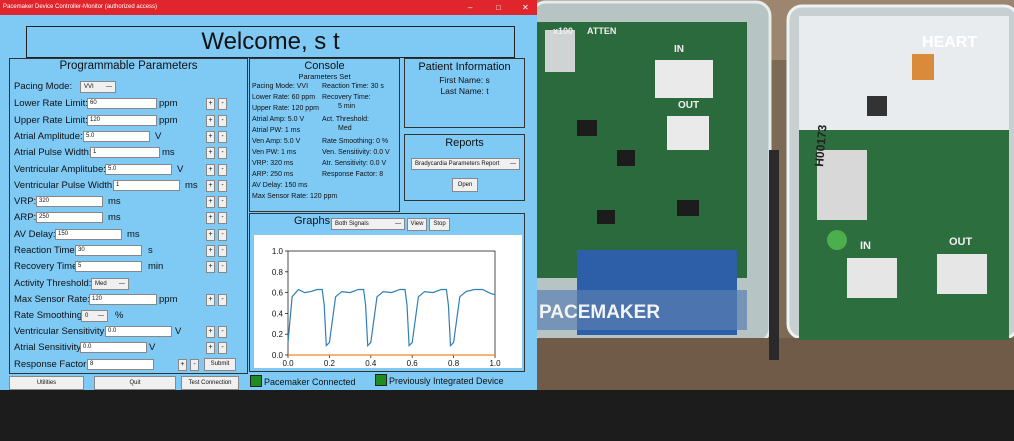 The width and height of the screenshot is (1014, 441). What do you see at coordinates (210, 153) in the screenshot?
I see `atrial-pulse-width-plus-button: +` at bounding box center [210, 153].